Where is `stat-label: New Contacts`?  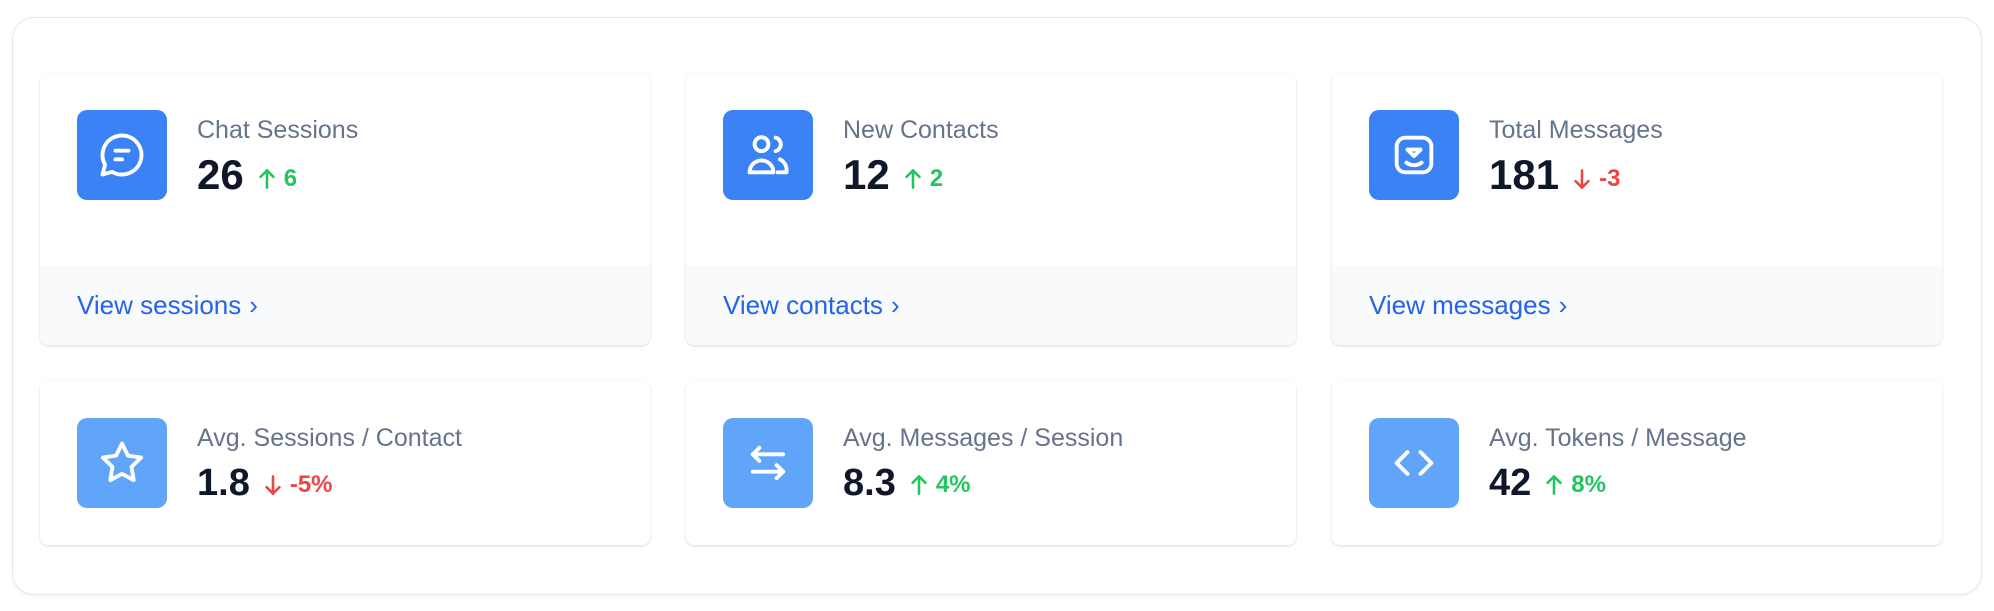 stat-label: New Contacts is located at coordinates (921, 130).